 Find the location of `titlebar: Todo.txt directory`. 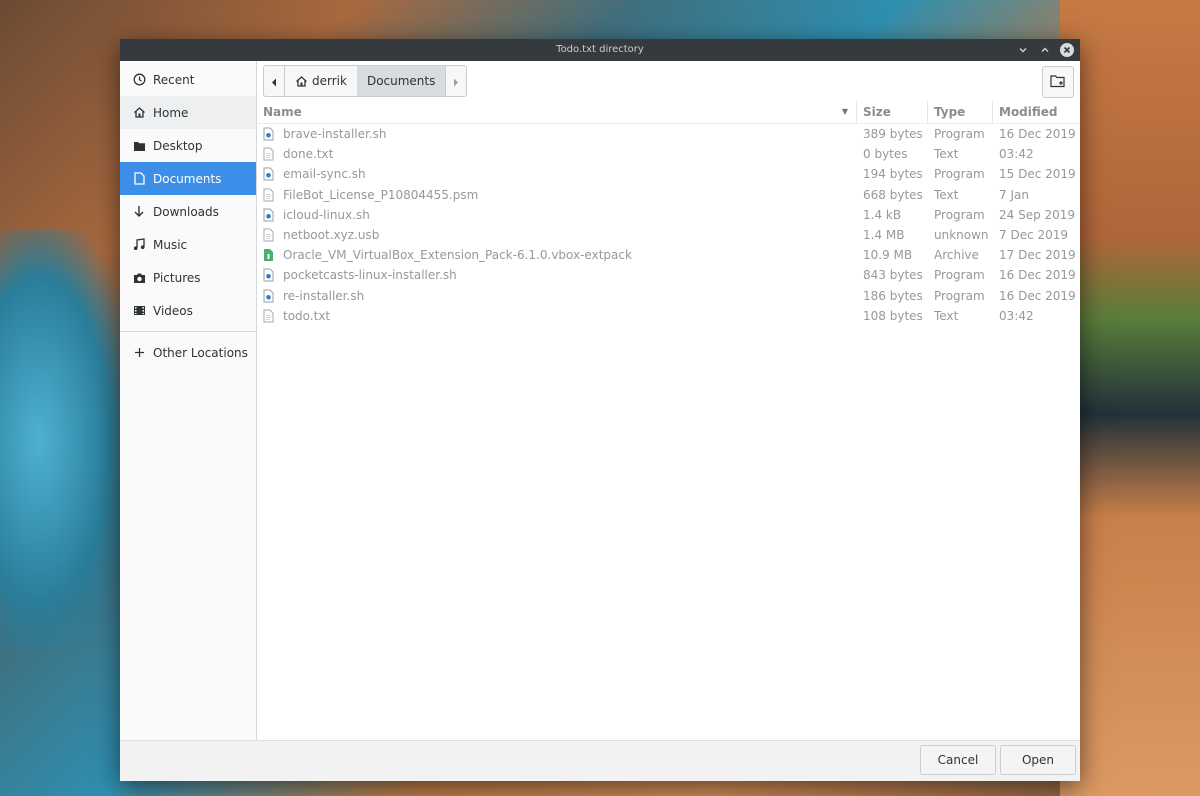

titlebar: Todo.txt directory is located at coordinates (600, 50).